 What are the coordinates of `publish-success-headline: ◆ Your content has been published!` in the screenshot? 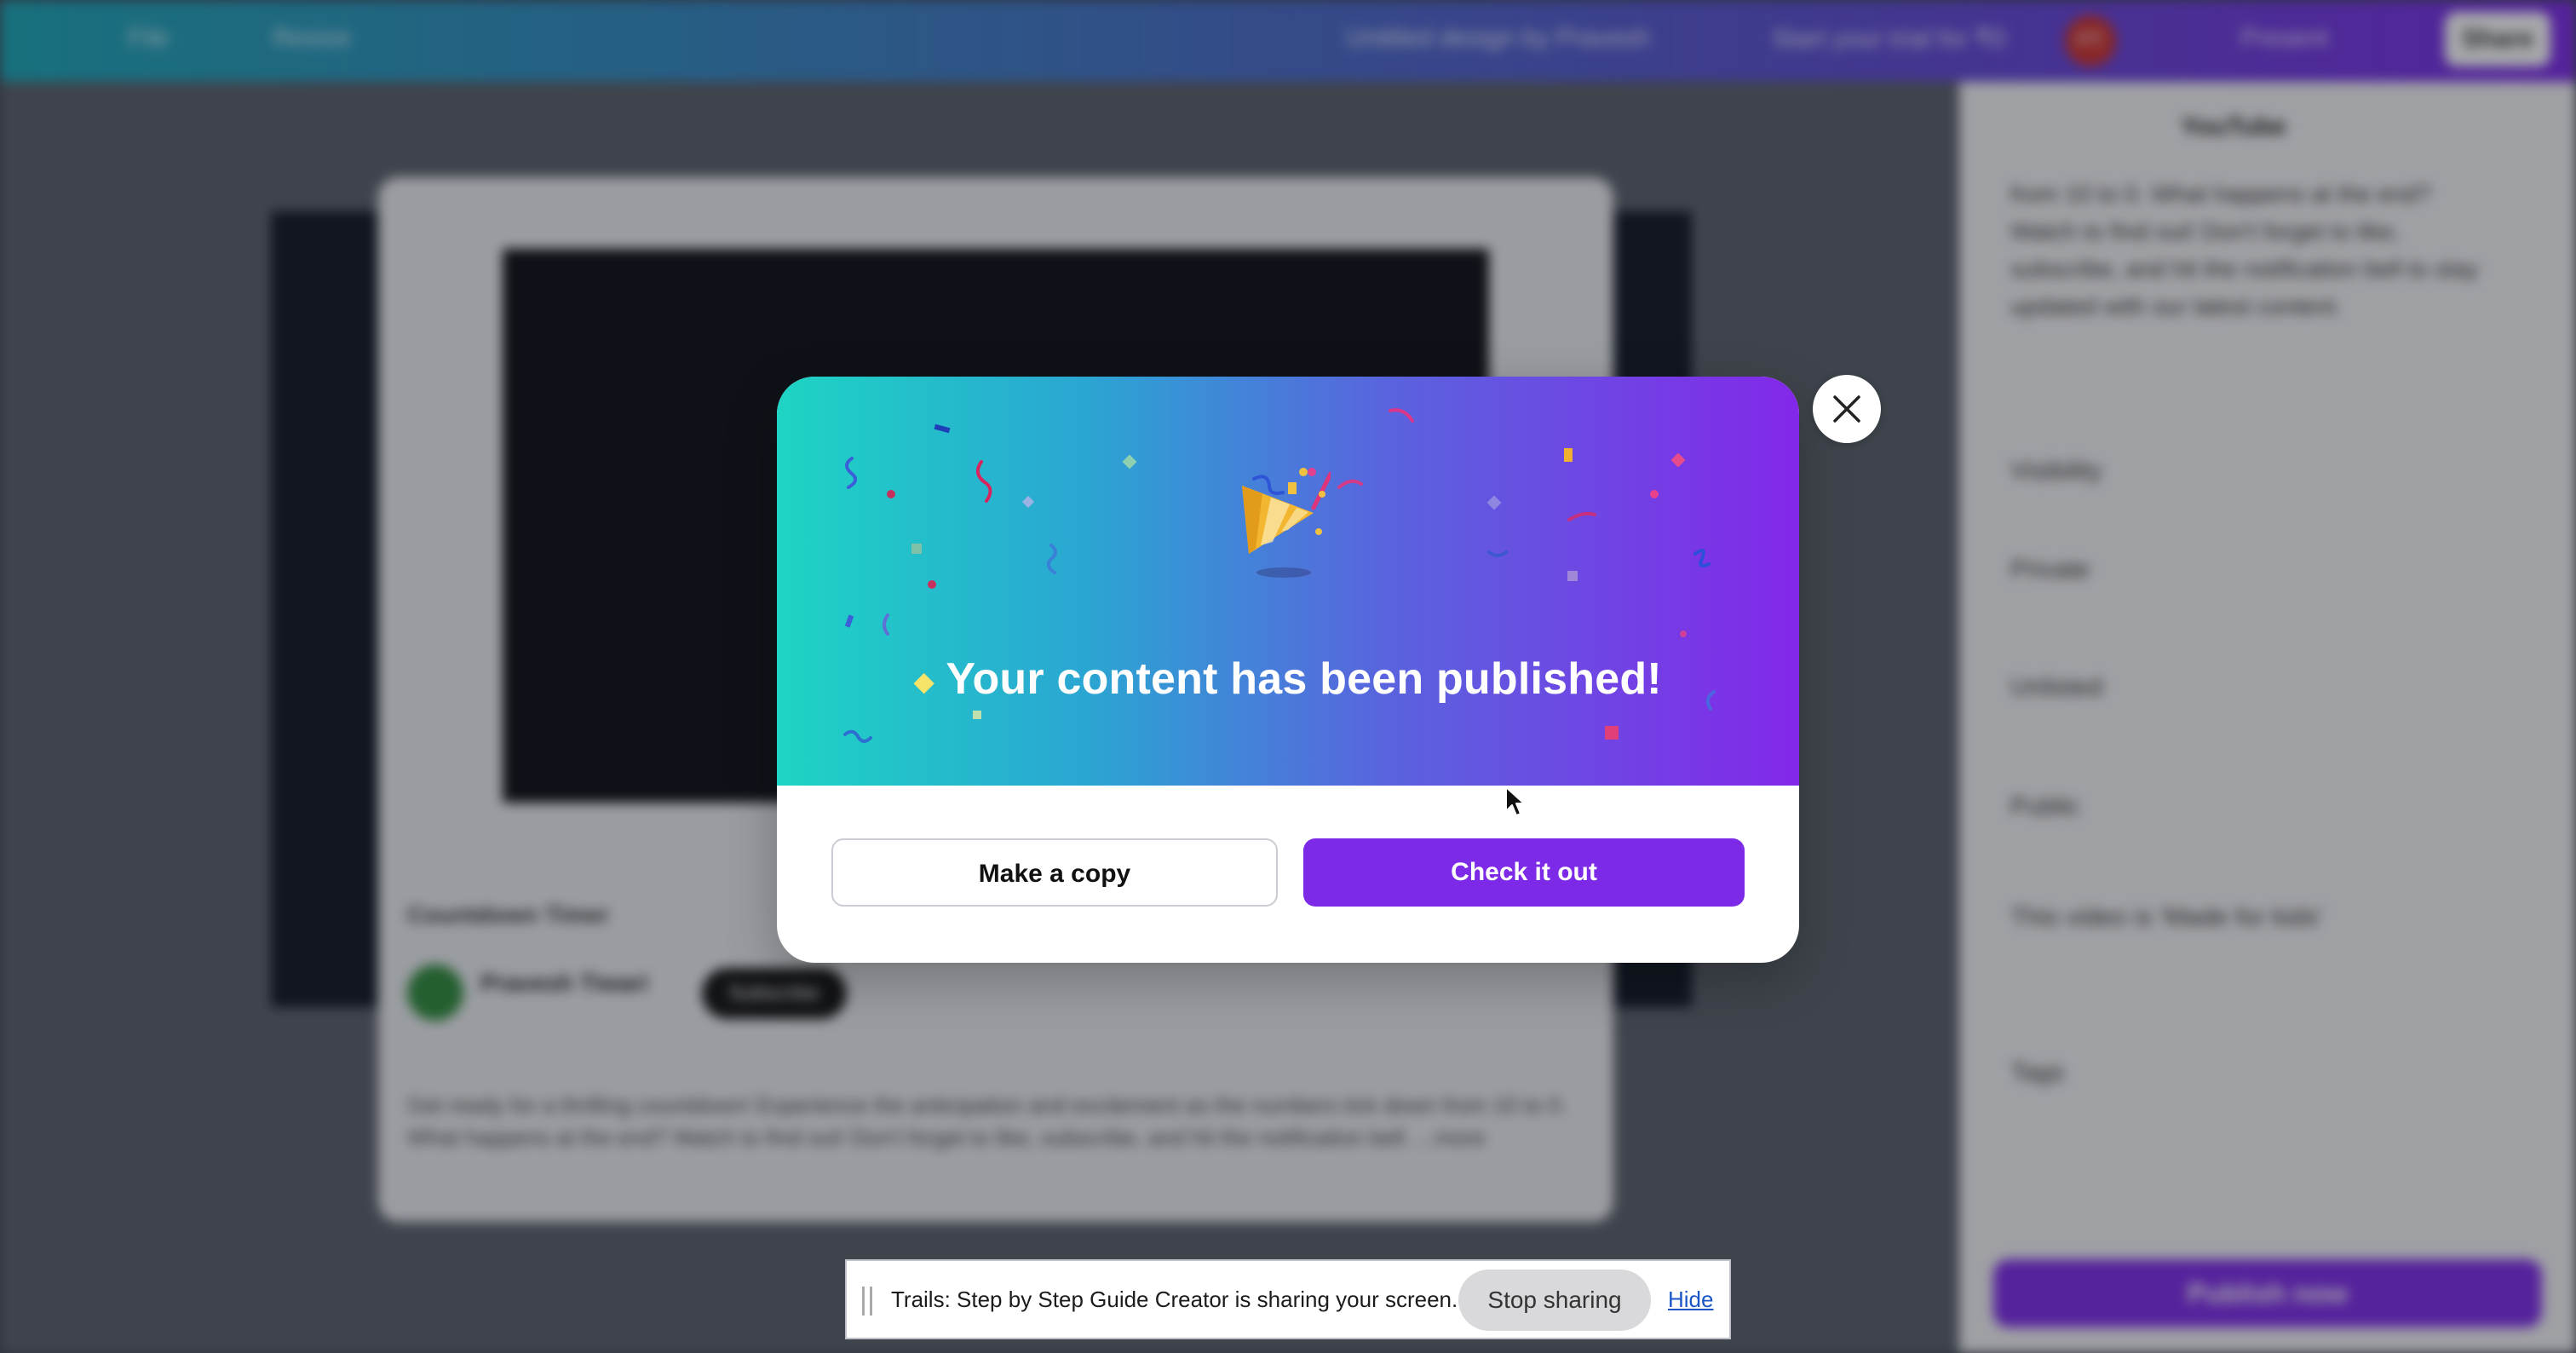 It's located at (1288, 679).